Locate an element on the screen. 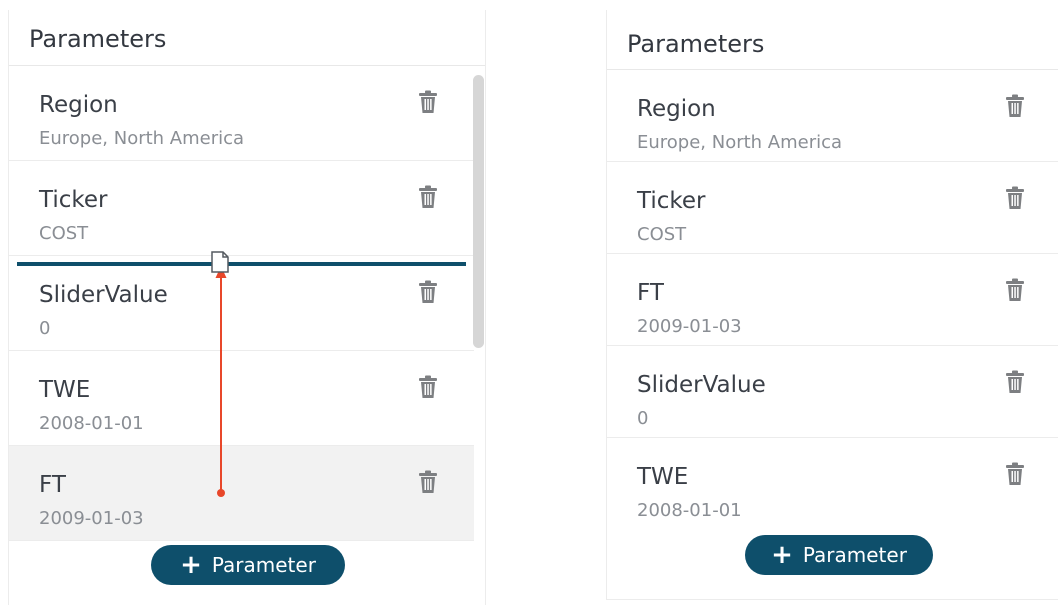 This screenshot has height=605, width=1058. drag-arrow is located at coordinates (221, 381).